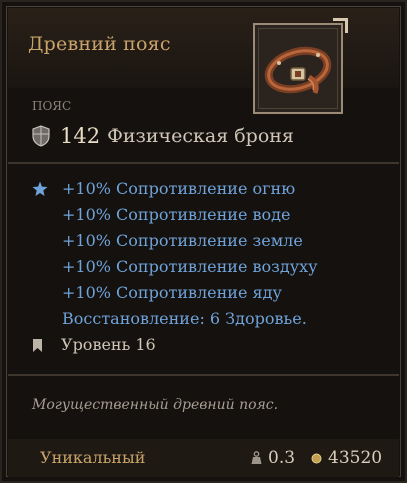  What do you see at coordinates (108, 344) in the screenshot?
I see `level-text: Уровень 16` at bounding box center [108, 344].